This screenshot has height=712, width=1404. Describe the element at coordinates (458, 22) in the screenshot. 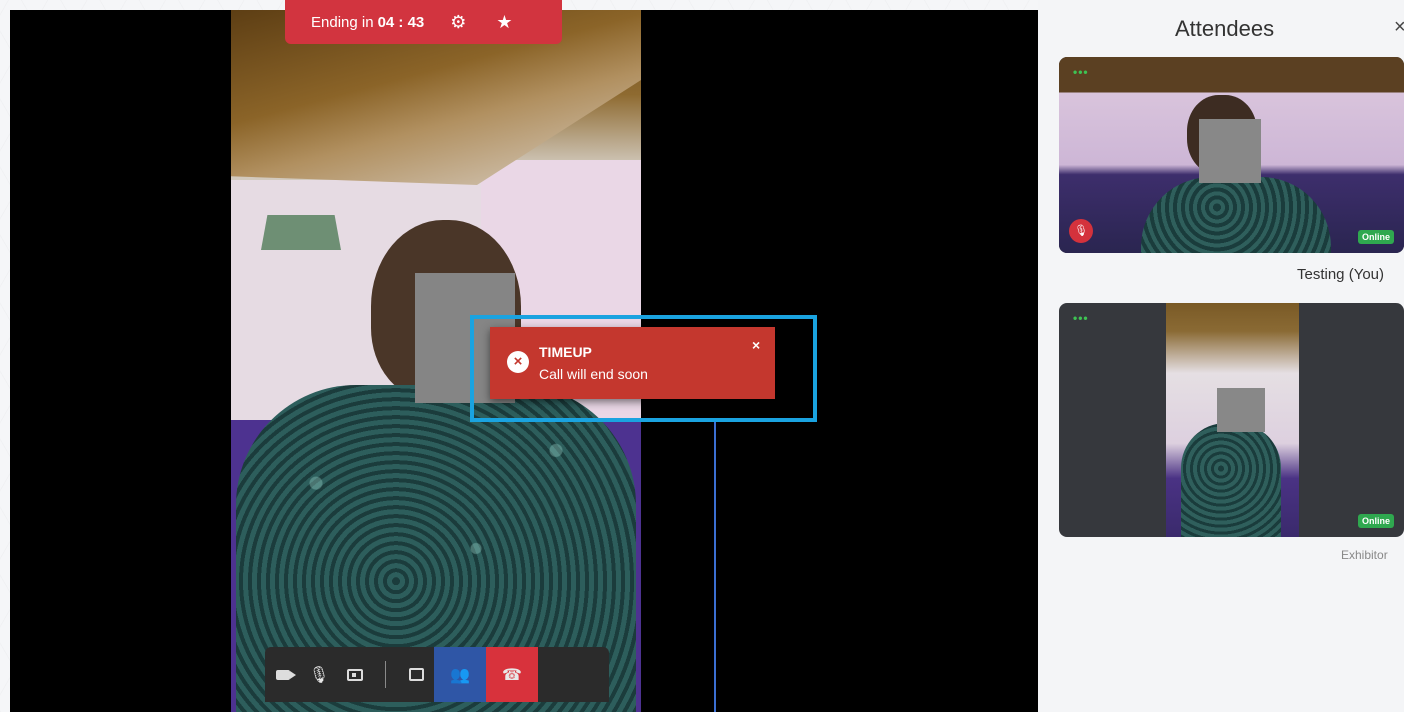

I see `gear-icon: ⚙` at that location.